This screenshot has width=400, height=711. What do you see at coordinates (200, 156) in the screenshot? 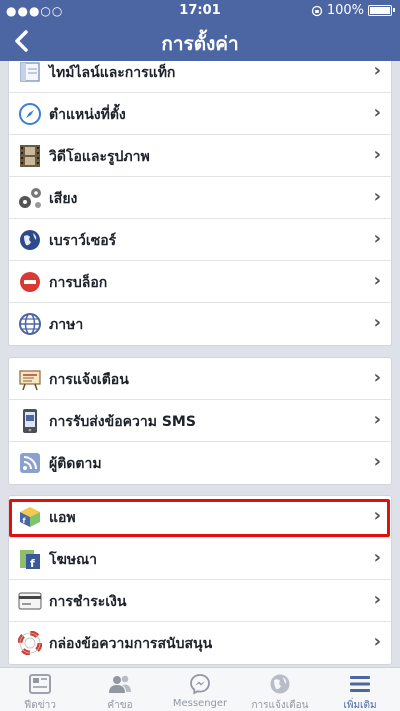
I see `settings-item-video-photos: วิดีโอและรูปภาพ ›` at bounding box center [200, 156].